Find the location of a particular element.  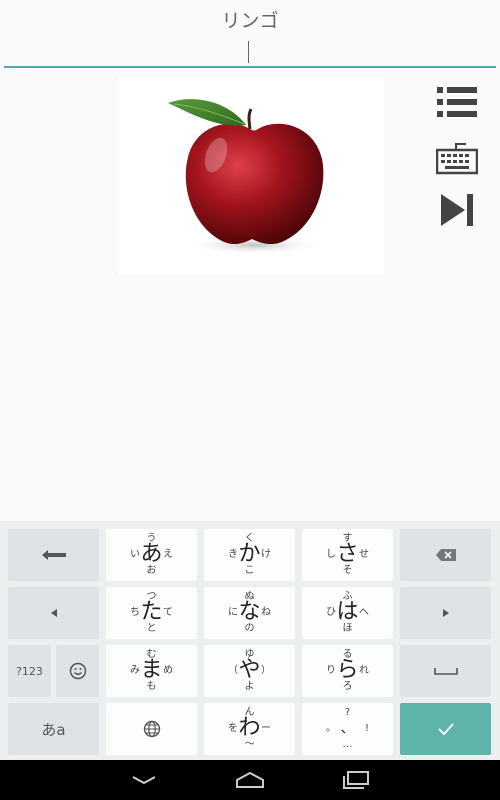

key-ka: くきかけこ is located at coordinates (249, 555).